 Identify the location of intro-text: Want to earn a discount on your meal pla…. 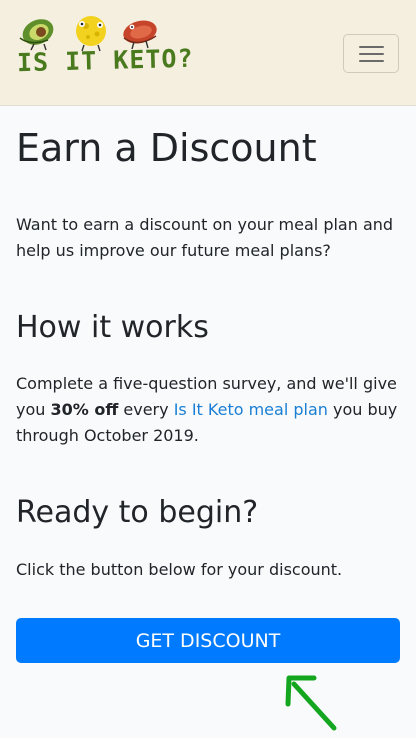
(205, 237).